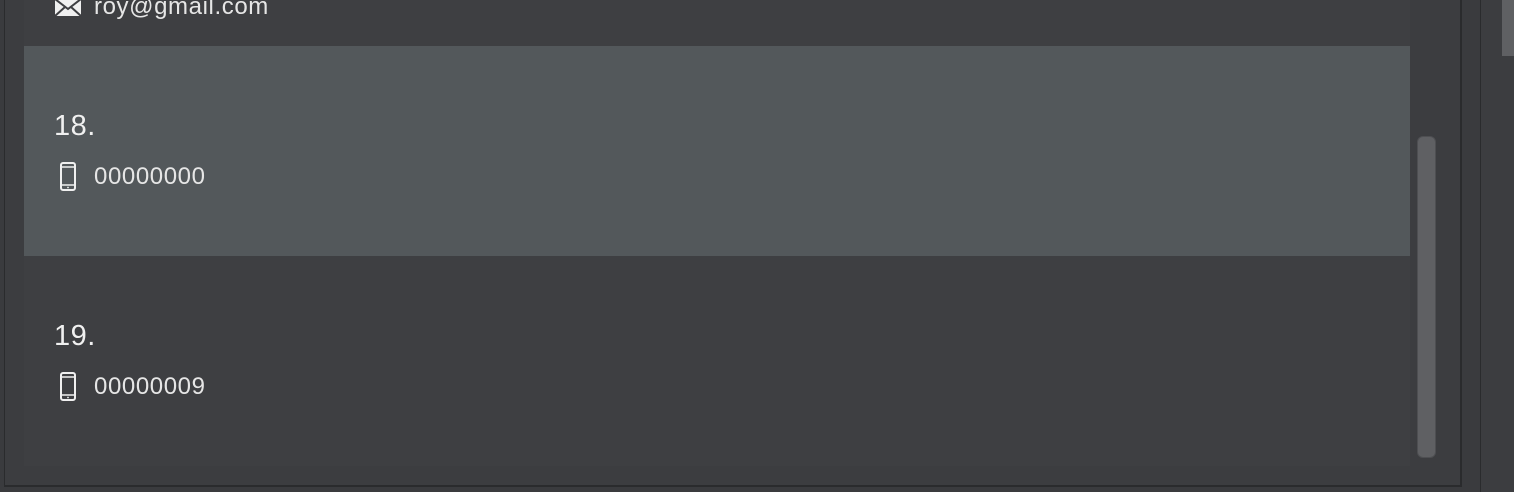  I want to click on person-index: 18., so click(75, 126).